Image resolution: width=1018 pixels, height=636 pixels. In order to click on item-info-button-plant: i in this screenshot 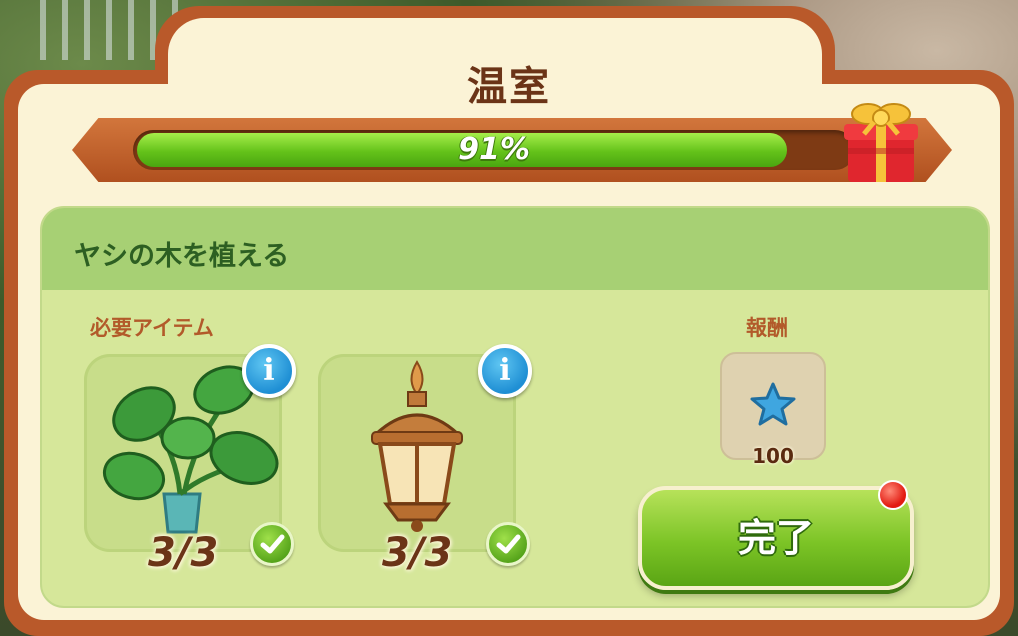, I will do `click(269, 371)`.